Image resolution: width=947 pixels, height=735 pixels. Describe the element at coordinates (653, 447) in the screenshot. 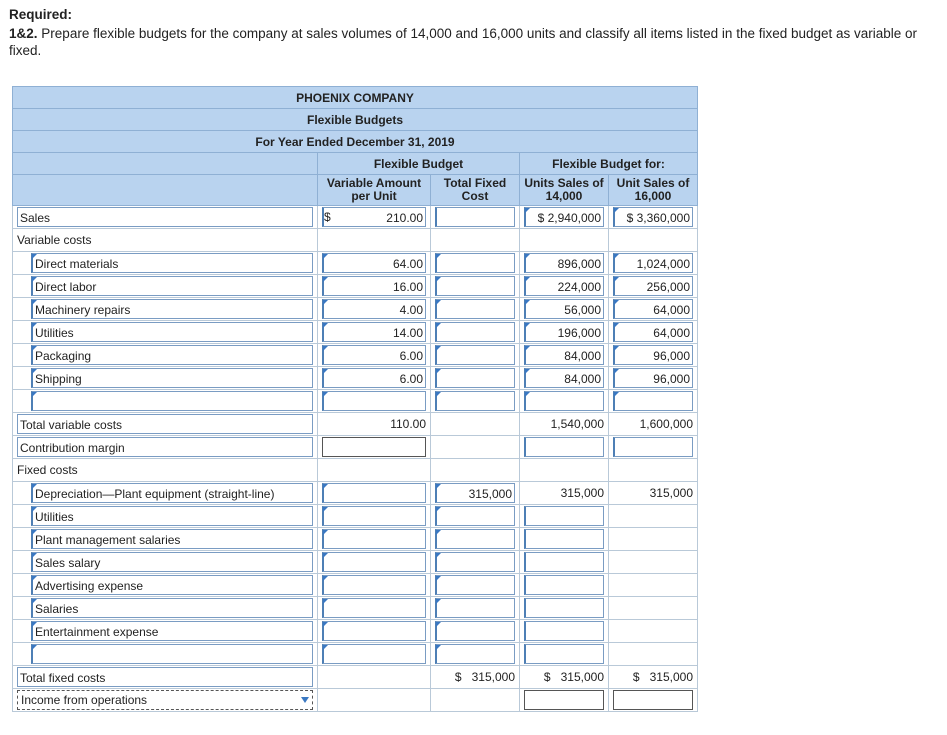

I see `contribution-margin-u16` at that location.